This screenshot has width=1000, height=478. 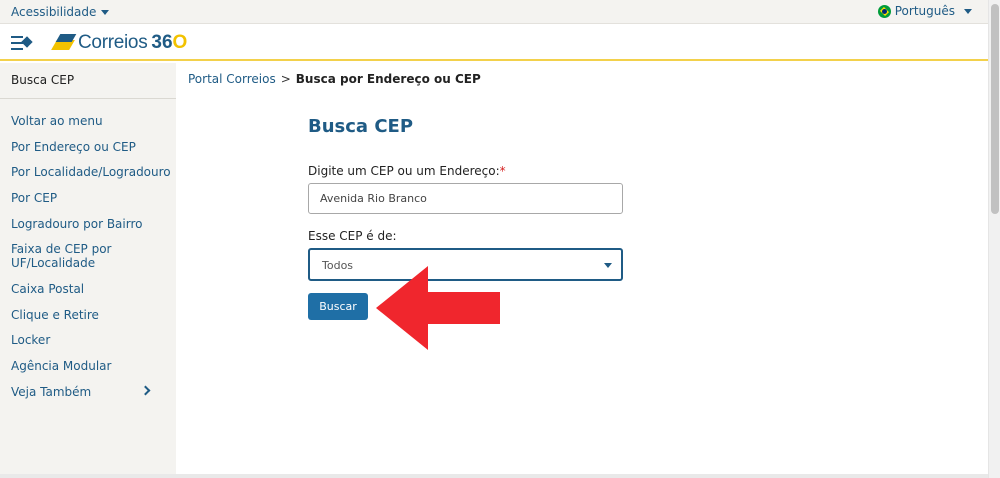 What do you see at coordinates (169, 42) in the screenshot?
I see `logo-360: 36O` at bounding box center [169, 42].